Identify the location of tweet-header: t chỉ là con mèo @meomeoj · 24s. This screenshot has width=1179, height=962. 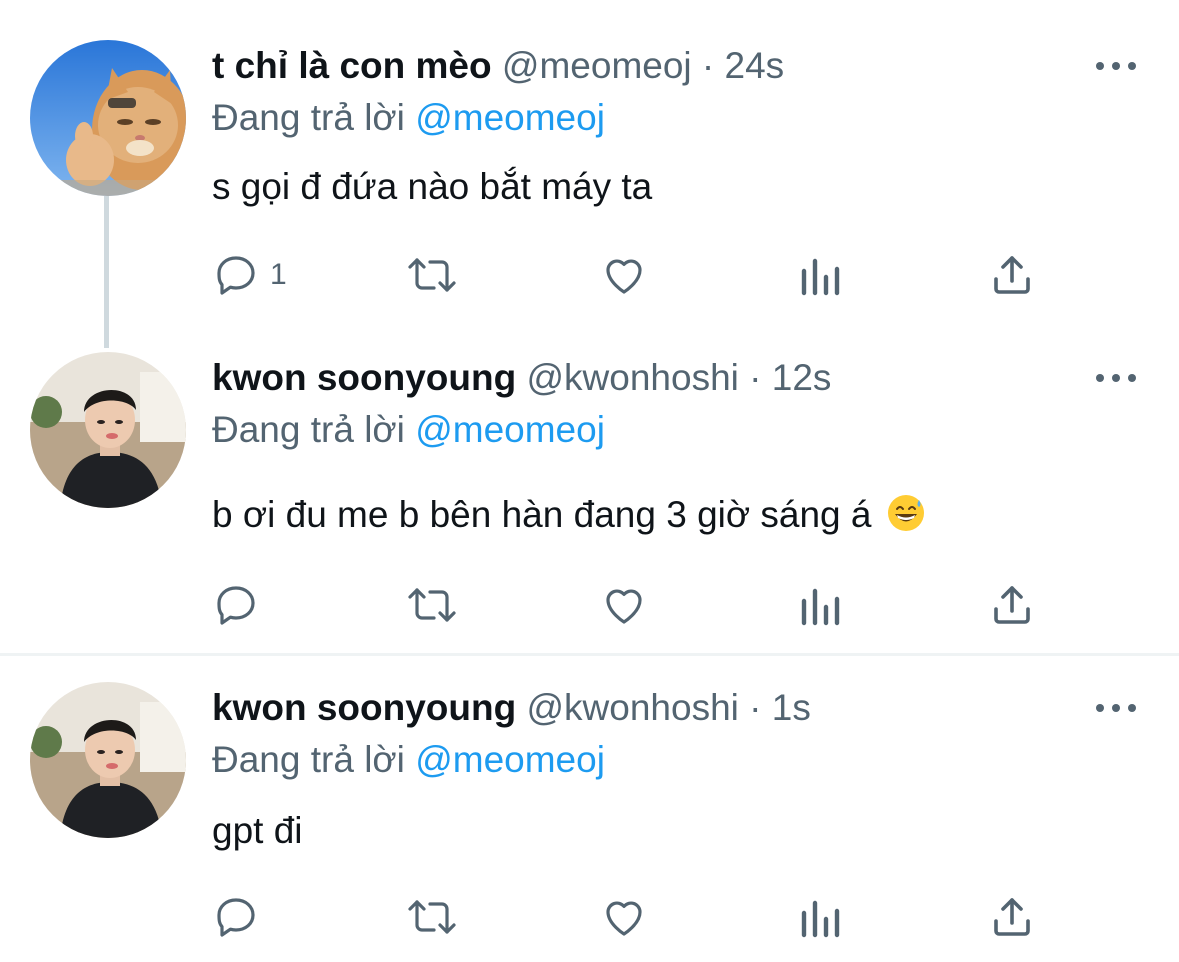
(498, 66).